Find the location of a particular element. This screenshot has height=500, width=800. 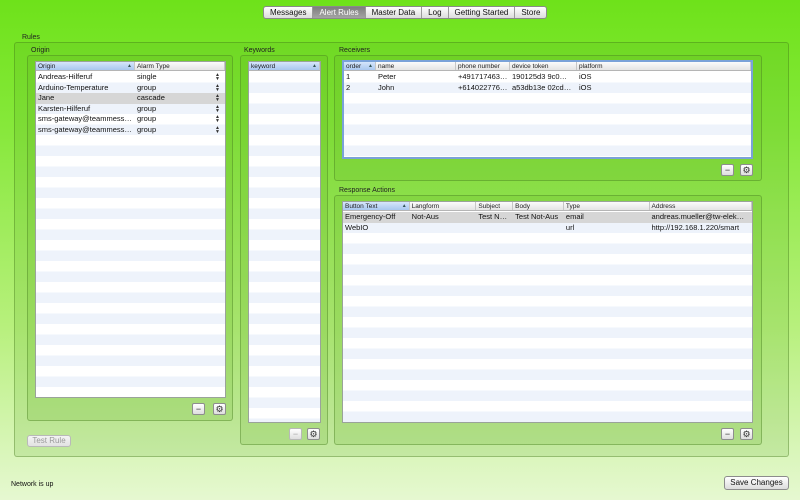

receiver-row: 1 Peter +491717463… 190125d3 9c0… iOS is located at coordinates (547, 77).